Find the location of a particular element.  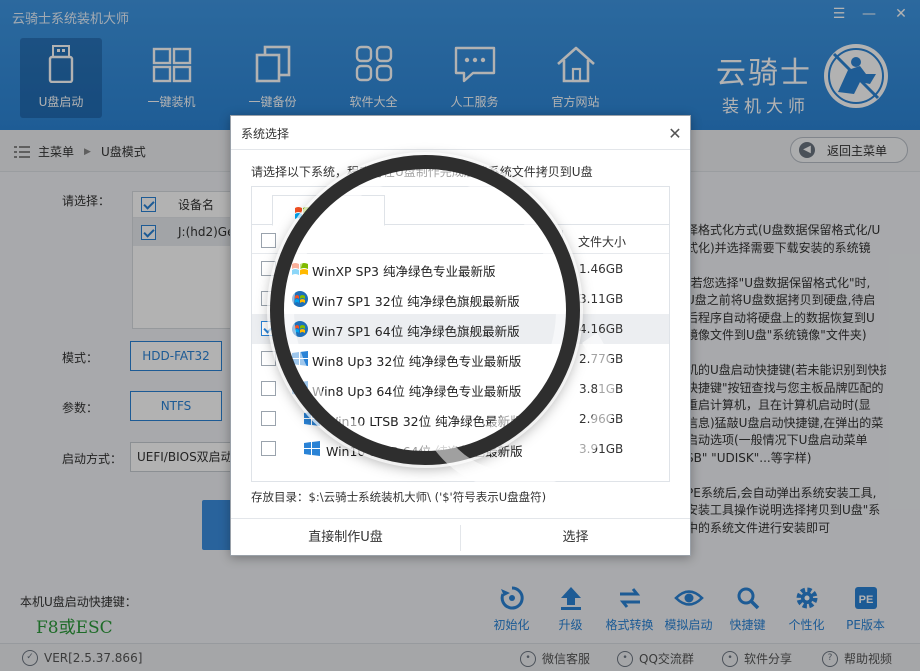

size-column-header: 文件大小 is located at coordinates (602, 242).